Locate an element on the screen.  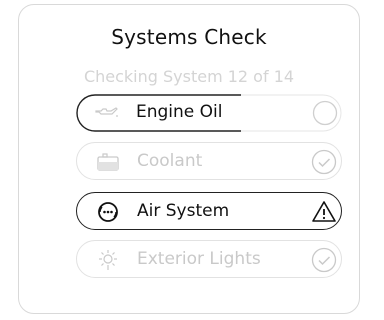
progress-subtitle: Checking System 12 of 14 is located at coordinates (189, 76).